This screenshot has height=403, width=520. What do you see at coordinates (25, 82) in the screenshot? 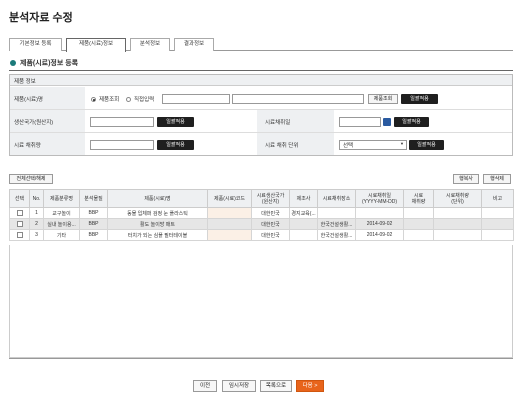
I see `panel-header-label: 제품 정보` at bounding box center [25, 82].